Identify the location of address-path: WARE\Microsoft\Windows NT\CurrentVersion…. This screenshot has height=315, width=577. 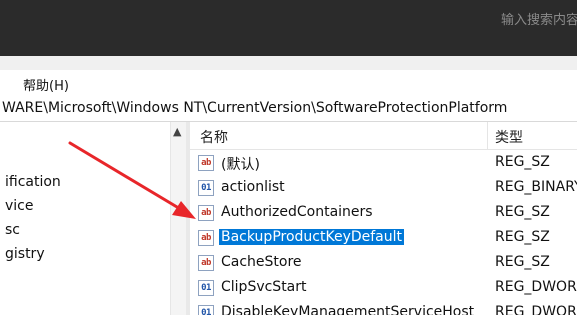
(254, 108).